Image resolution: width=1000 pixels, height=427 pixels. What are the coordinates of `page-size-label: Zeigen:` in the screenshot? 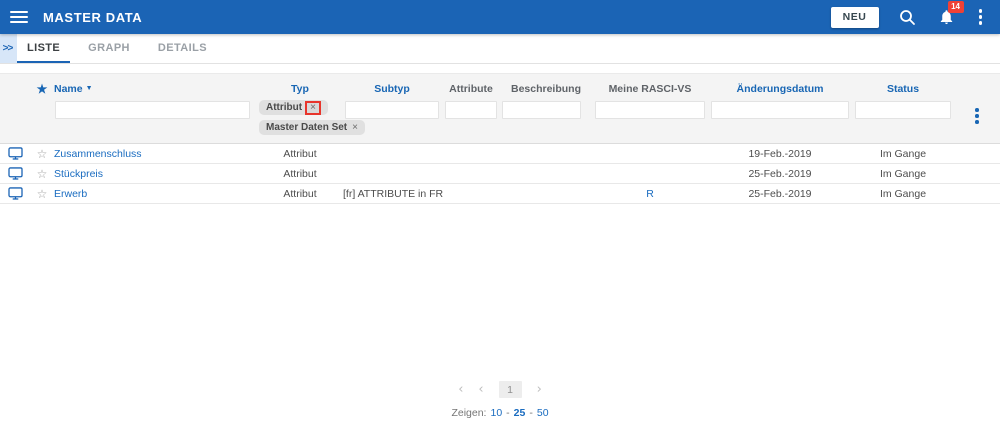 It's located at (469, 413).